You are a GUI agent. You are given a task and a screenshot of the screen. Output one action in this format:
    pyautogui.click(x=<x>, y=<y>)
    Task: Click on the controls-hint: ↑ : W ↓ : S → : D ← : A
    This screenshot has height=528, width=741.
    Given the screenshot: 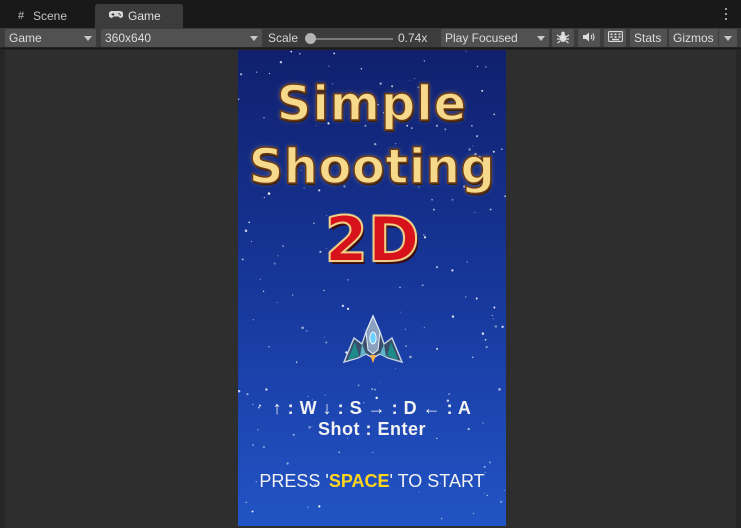 What is the action you would take?
    pyautogui.click(x=372, y=408)
    